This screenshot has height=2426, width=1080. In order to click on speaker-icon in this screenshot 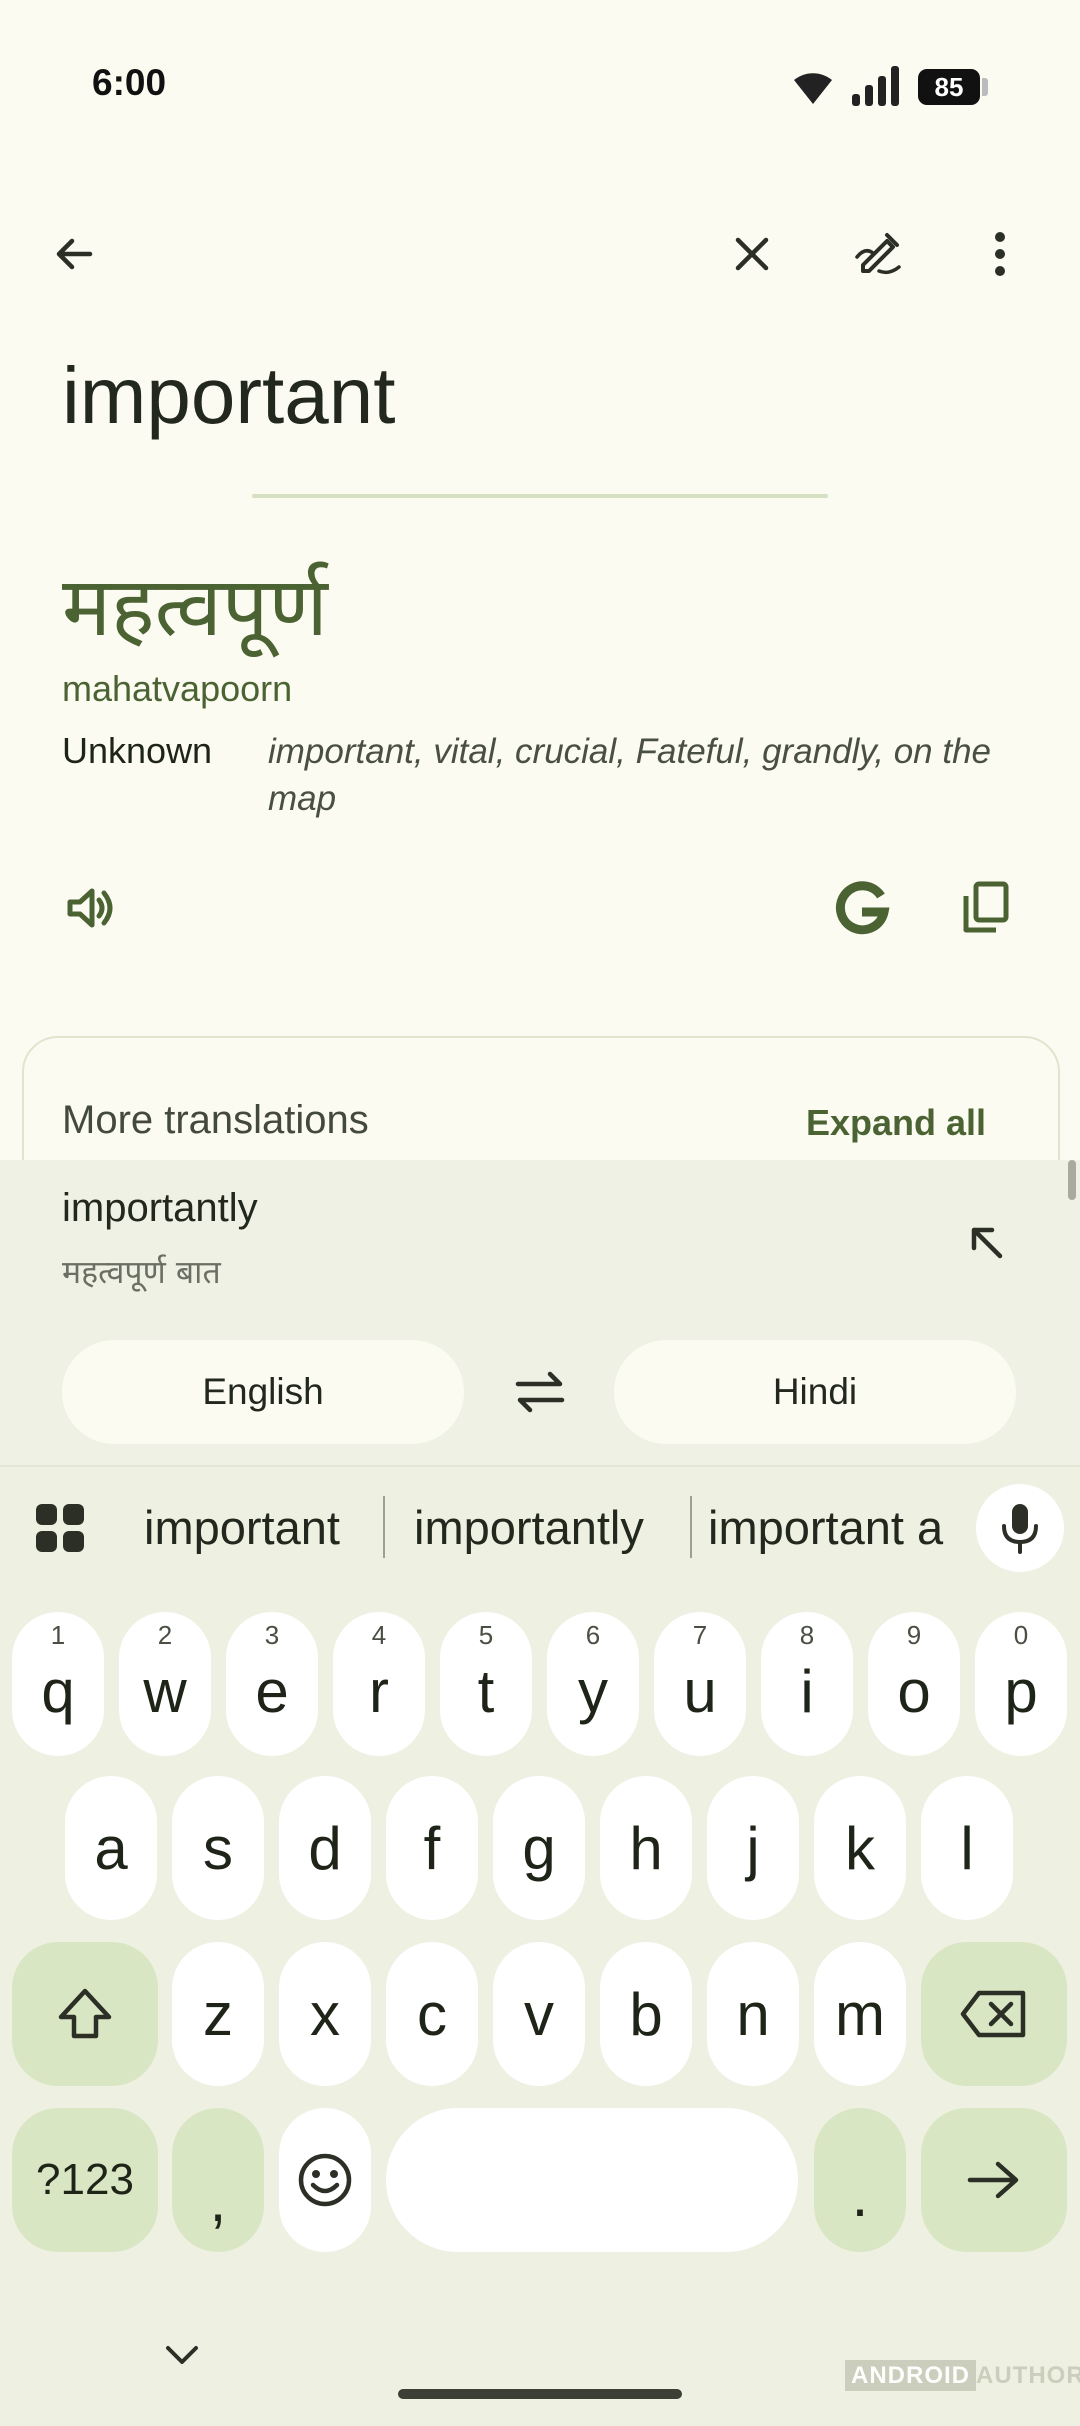, I will do `click(90, 908)`.